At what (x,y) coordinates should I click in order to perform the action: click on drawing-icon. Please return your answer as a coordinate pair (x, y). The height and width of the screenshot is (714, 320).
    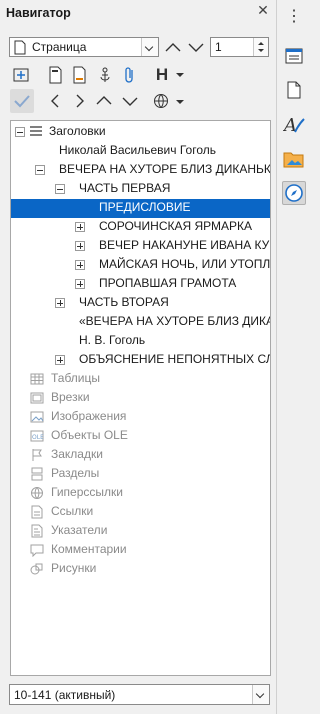
    Looking at the image, I should click on (36, 569).